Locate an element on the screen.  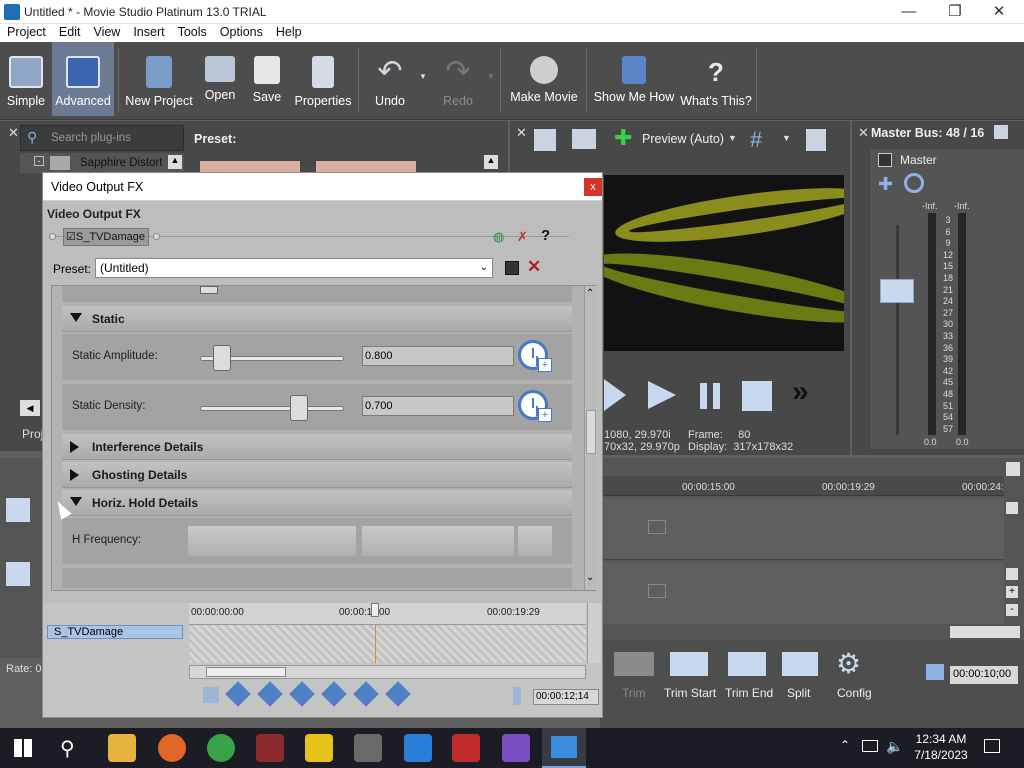
network-icon is located at coordinates (870, 746).